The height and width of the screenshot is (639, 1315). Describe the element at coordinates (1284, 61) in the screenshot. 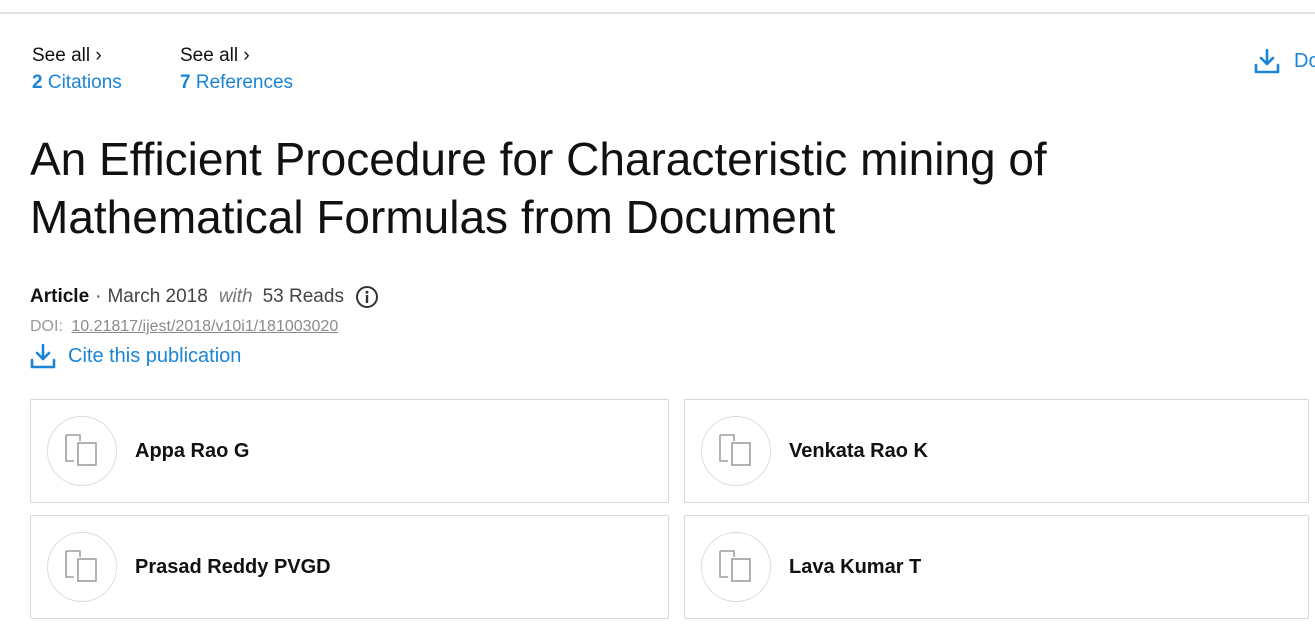

I see `download-button: Do` at that location.